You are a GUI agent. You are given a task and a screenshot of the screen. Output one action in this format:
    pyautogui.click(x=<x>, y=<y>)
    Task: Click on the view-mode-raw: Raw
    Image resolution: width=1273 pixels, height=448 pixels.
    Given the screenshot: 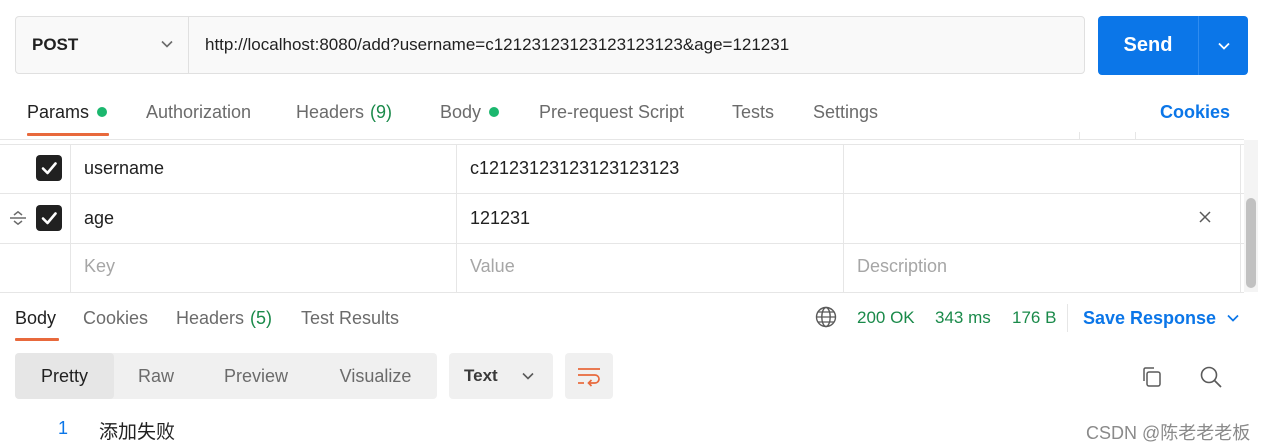 What is the action you would take?
    pyautogui.click(x=156, y=376)
    